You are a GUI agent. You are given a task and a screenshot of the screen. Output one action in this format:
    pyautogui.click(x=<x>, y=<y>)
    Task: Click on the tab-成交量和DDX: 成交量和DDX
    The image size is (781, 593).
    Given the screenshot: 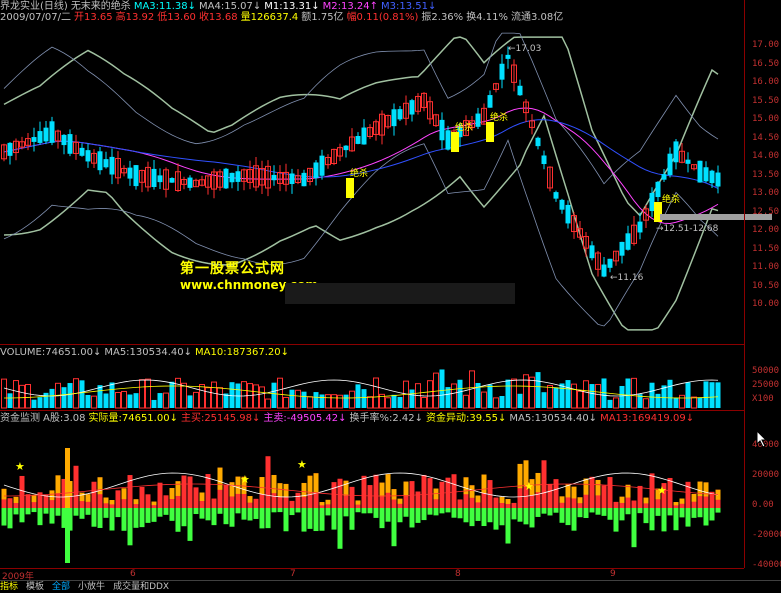 What is the action you would take?
    pyautogui.click(x=141, y=587)
    